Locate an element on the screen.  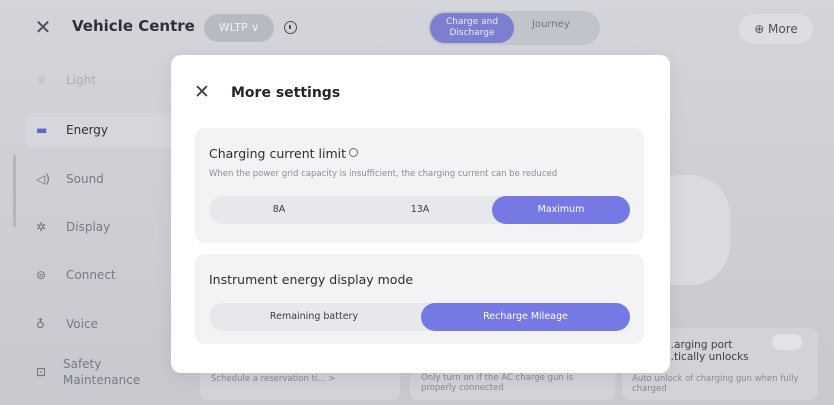
option-13a: 13A is located at coordinates (420, 210).